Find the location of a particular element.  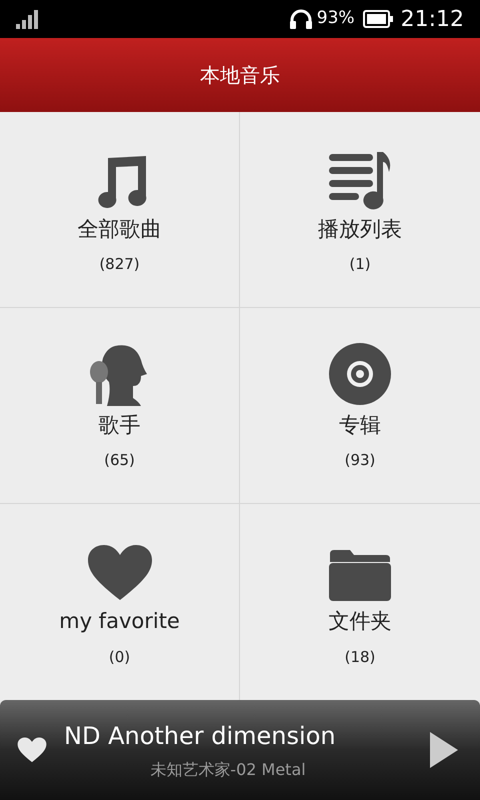

disc-icon is located at coordinates (360, 374).